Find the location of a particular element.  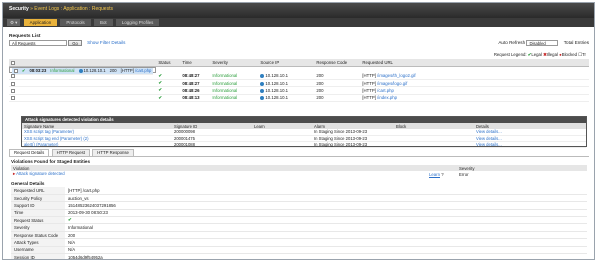

tab-http-request: HTTP Request is located at coordinates (70, 152).